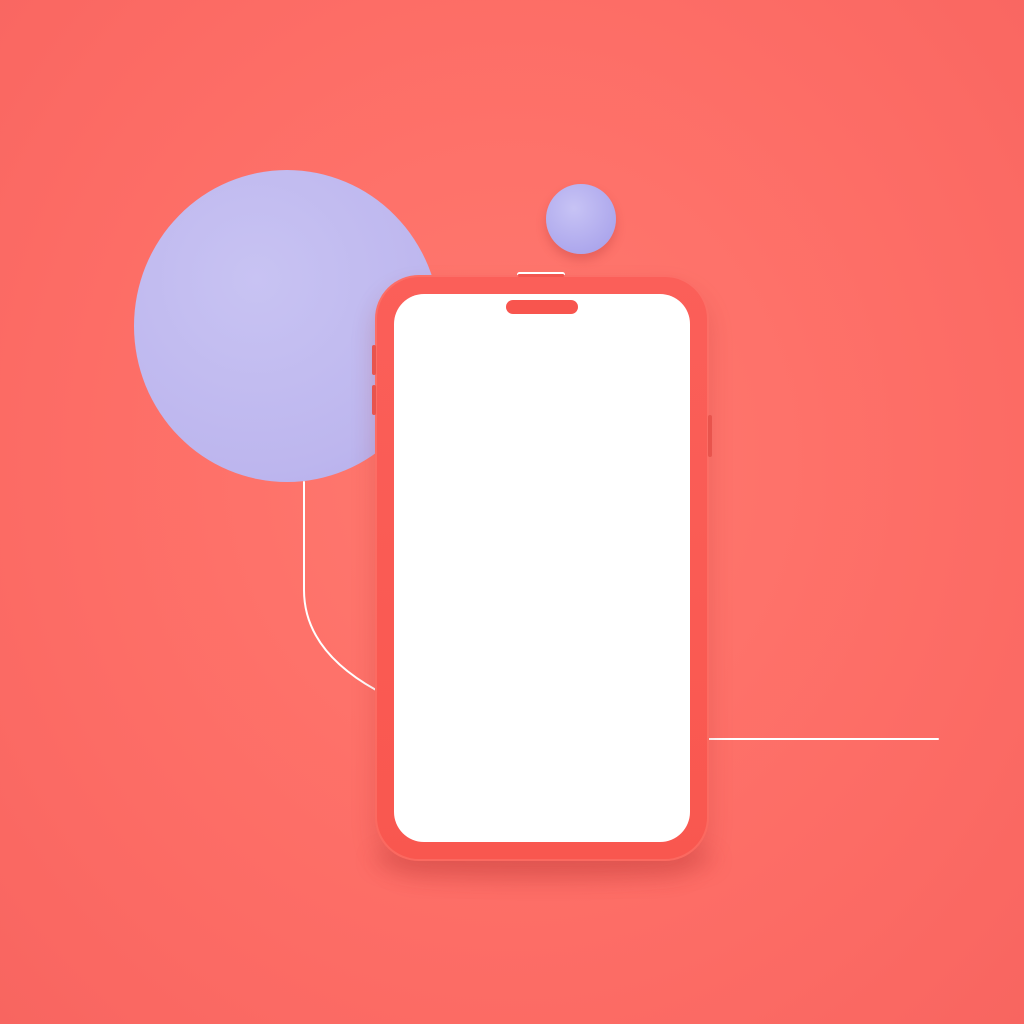 This screenshot has height=1024, width=1024. Describe the element at coordinates (542, 307) in the screenshot. I see `phone-notch` at that location.